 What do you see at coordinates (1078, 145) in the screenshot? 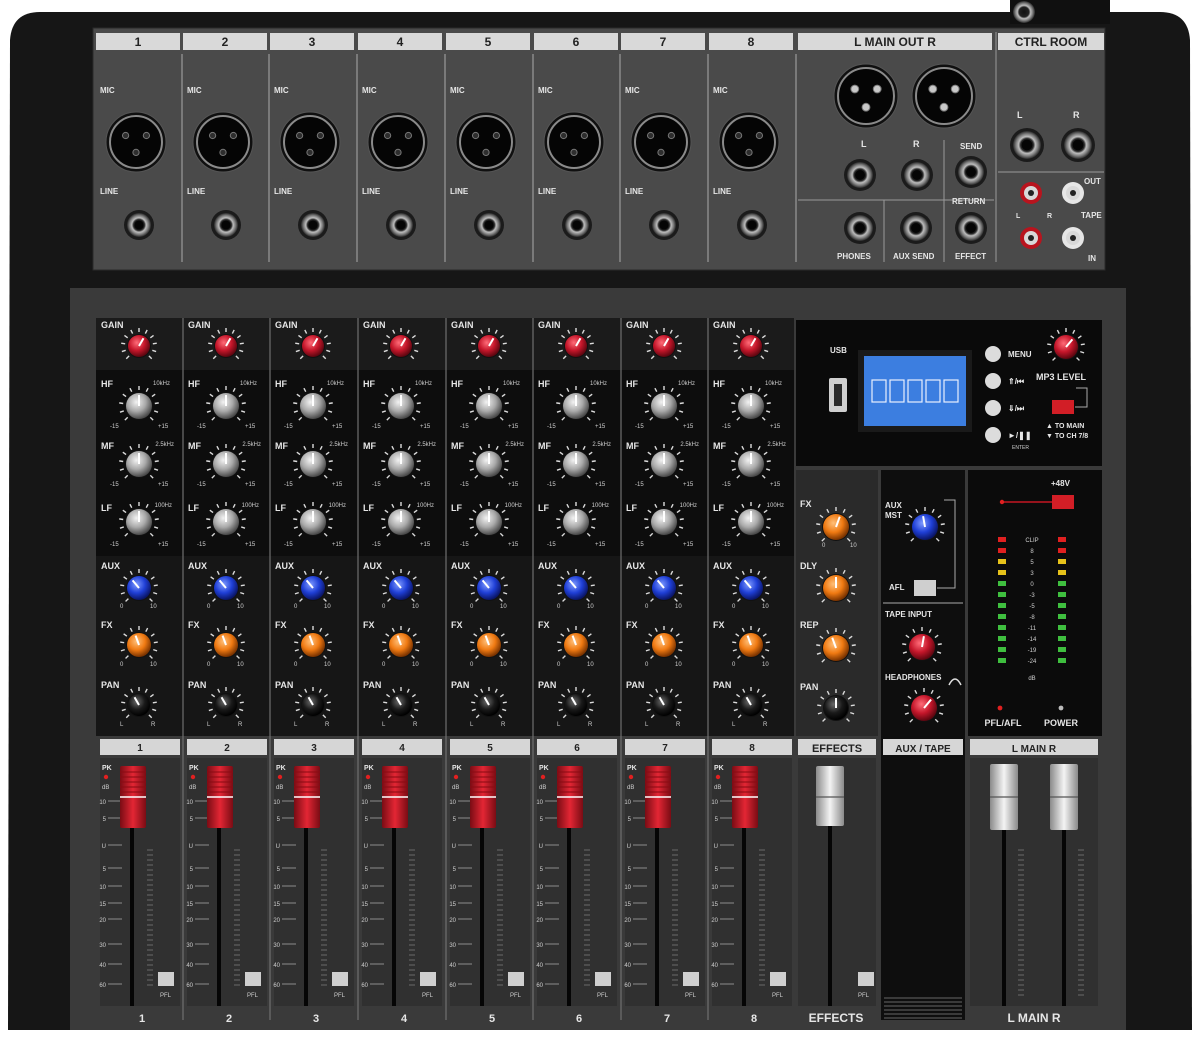
I see `ctrl-room-r-jack` at bounding box center [1078, 145].